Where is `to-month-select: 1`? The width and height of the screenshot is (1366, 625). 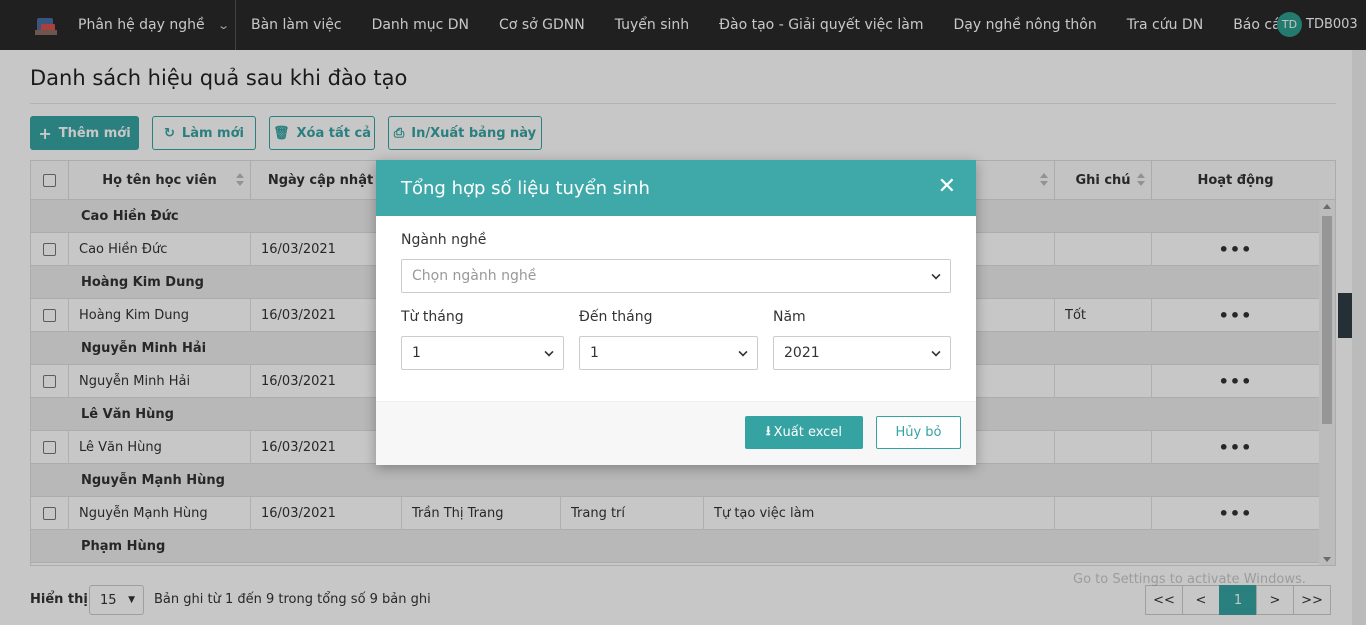
to-month-select: 1 is located at coordinates (668, 353).